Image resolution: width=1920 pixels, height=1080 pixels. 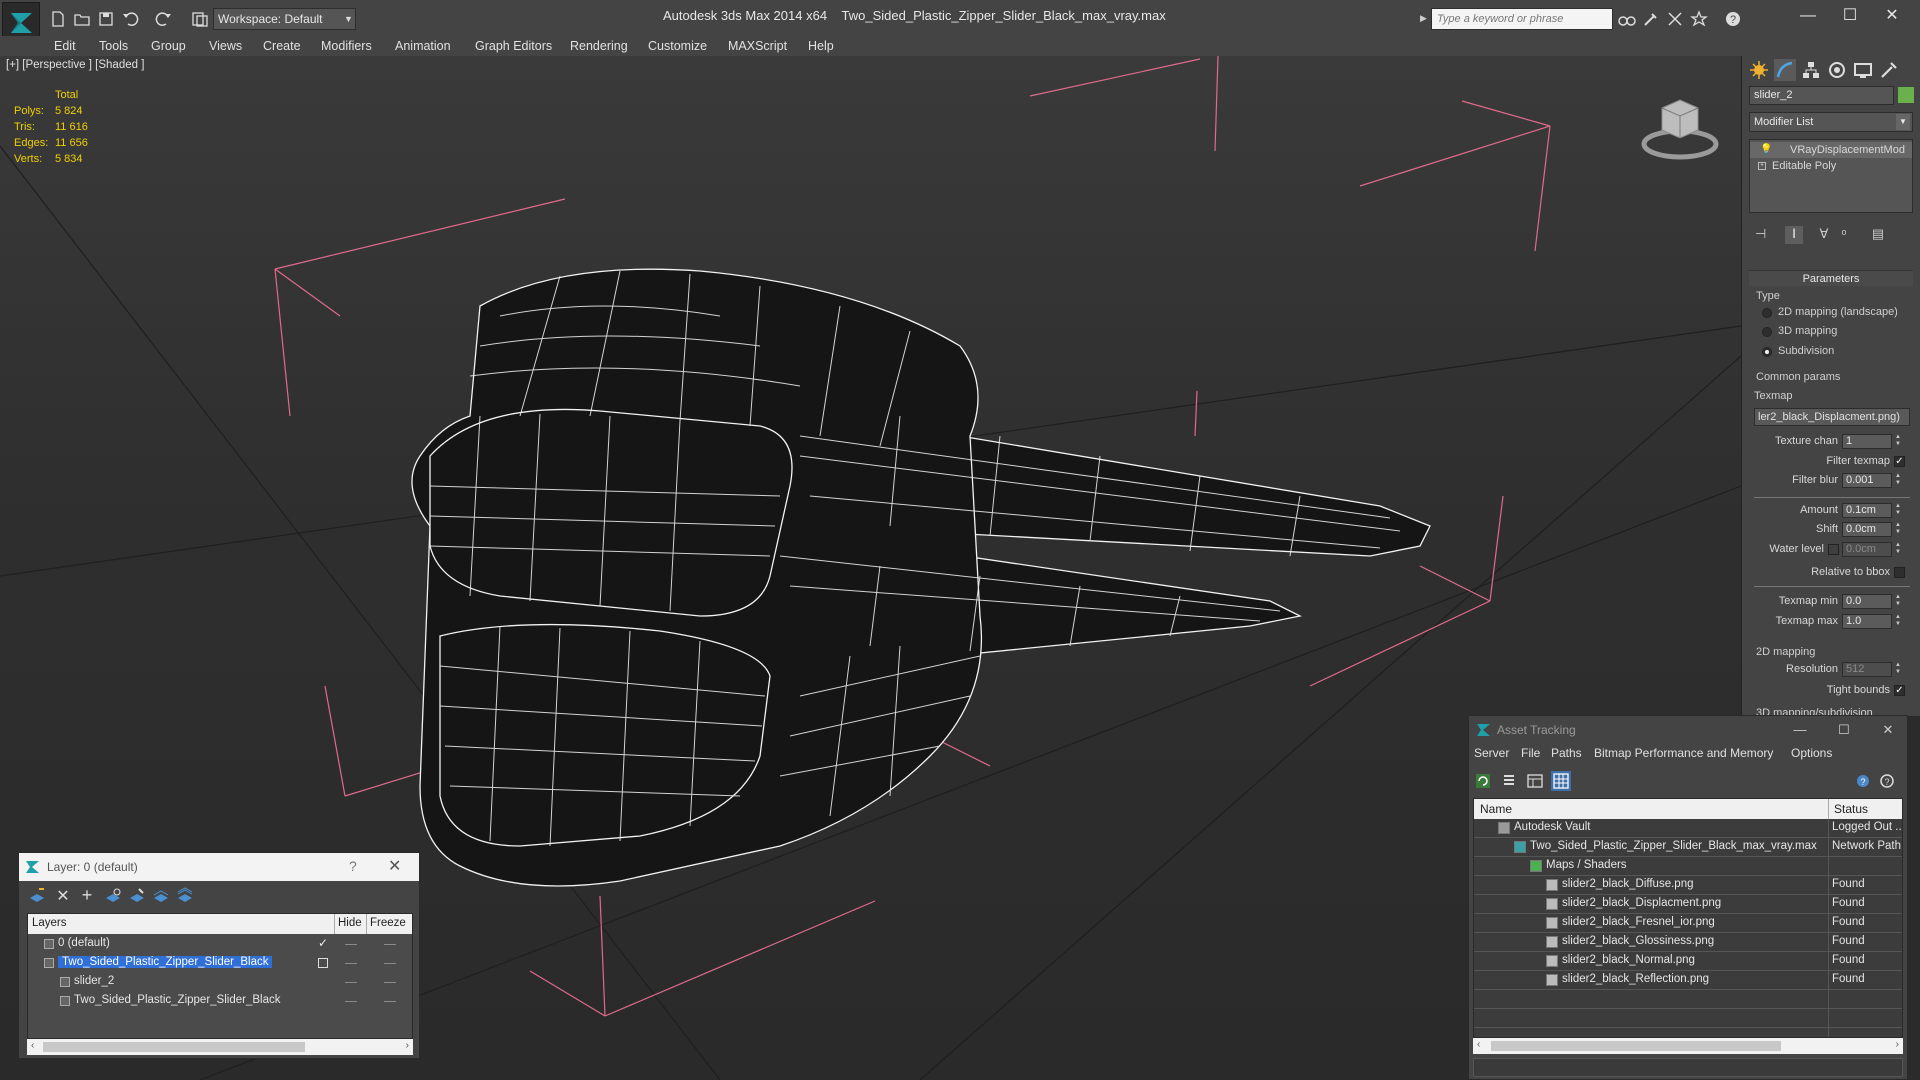 What do you see at coordinates (1530, 753) in the screenshot?
I see `menu-file: File` at bounding box center [1530, 753].